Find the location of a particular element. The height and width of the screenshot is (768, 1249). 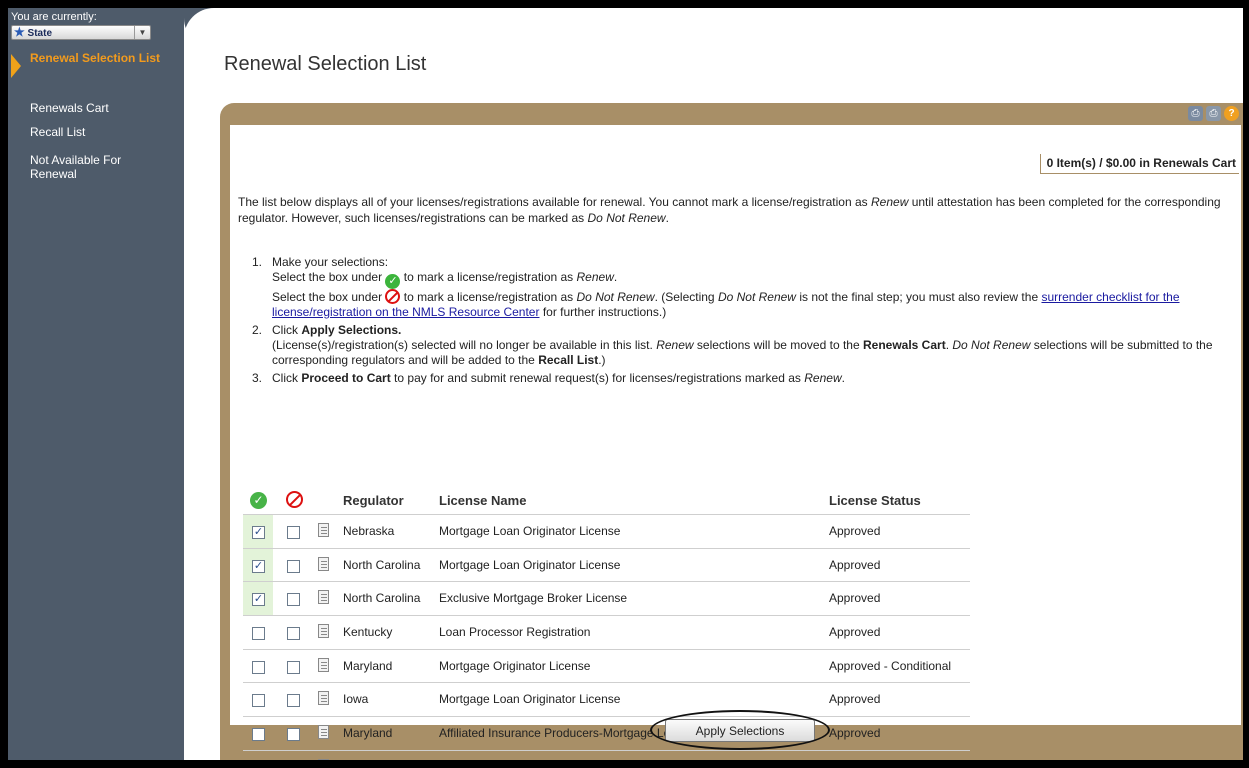

license-name-cell: Mortgage Originator License is located at coordinates (515, 665).